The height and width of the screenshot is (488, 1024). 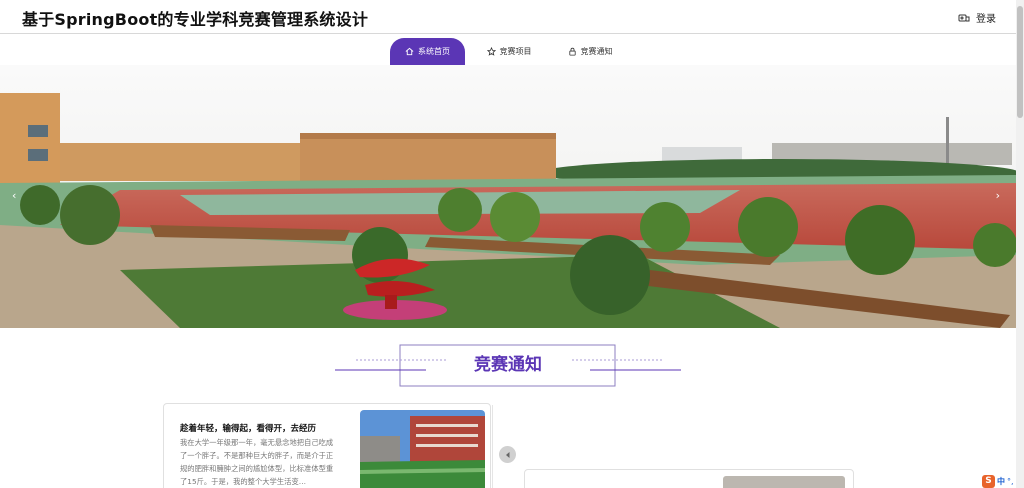 What do you see at coordinates (248, 429) in the screenshot?
I see `notice-title: 趁着年轻，输得起，看得开，去经历` at bounding box center [248, 429].